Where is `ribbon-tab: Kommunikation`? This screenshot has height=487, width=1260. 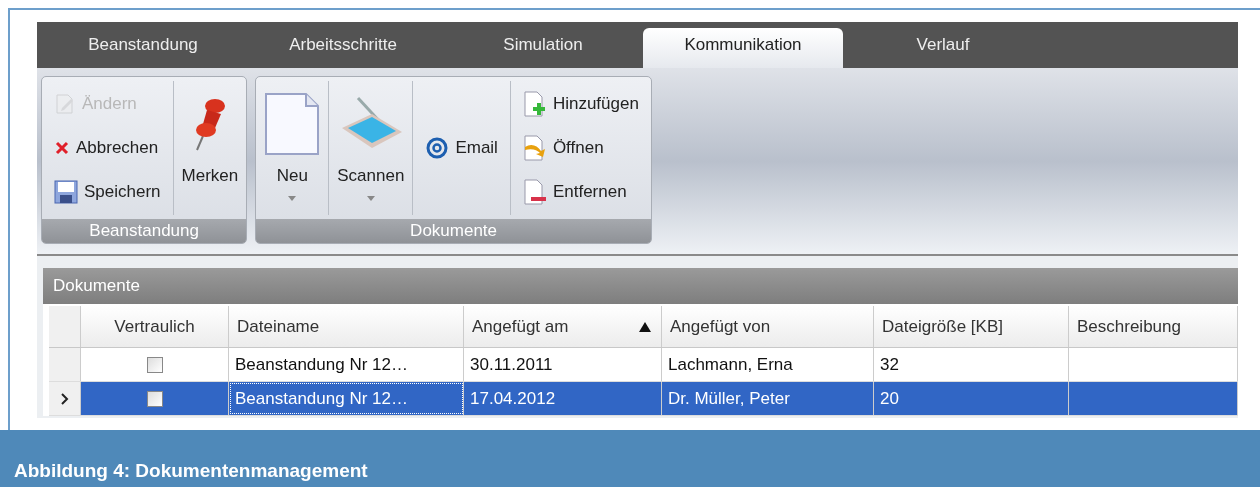
ribbon-tab: Kommunikation is located at coordinates (743, 48).